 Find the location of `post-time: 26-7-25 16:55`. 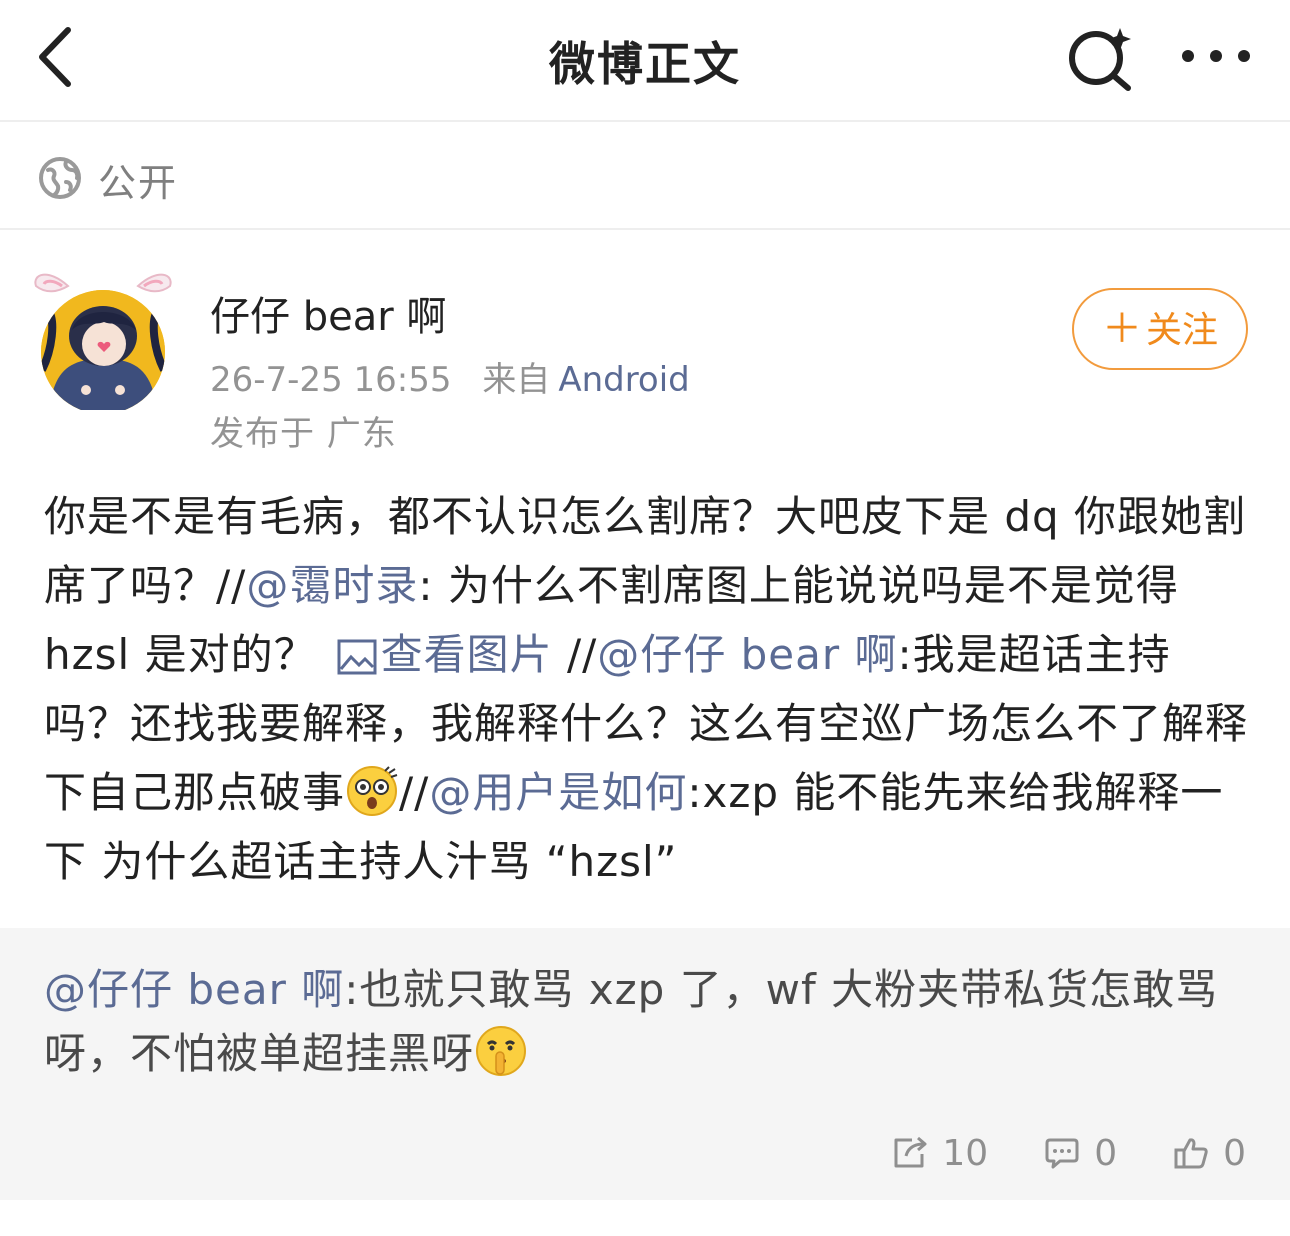

post-time: 26-7-25 16:55 is located at coordinates (331, 380).